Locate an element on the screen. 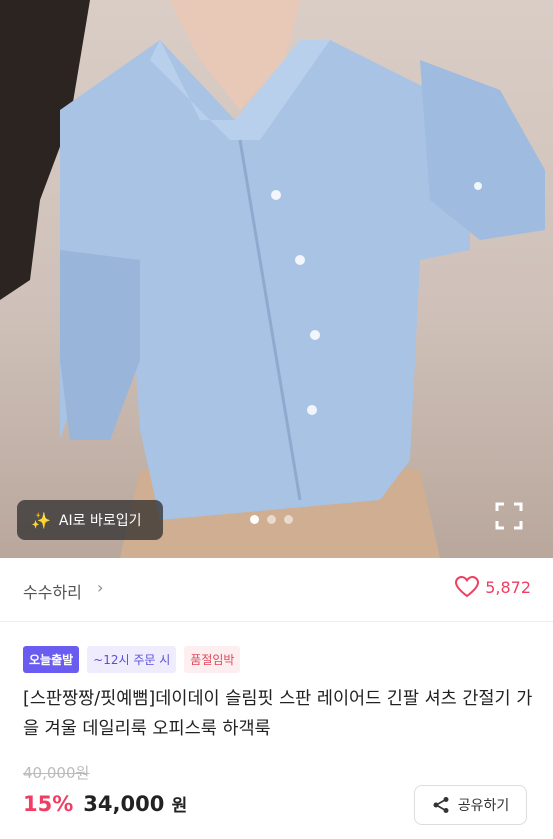 Image resolution: width=553 pixels, height=839 pixels. original-price: 40,000원 is located at coordinates (56, 773).